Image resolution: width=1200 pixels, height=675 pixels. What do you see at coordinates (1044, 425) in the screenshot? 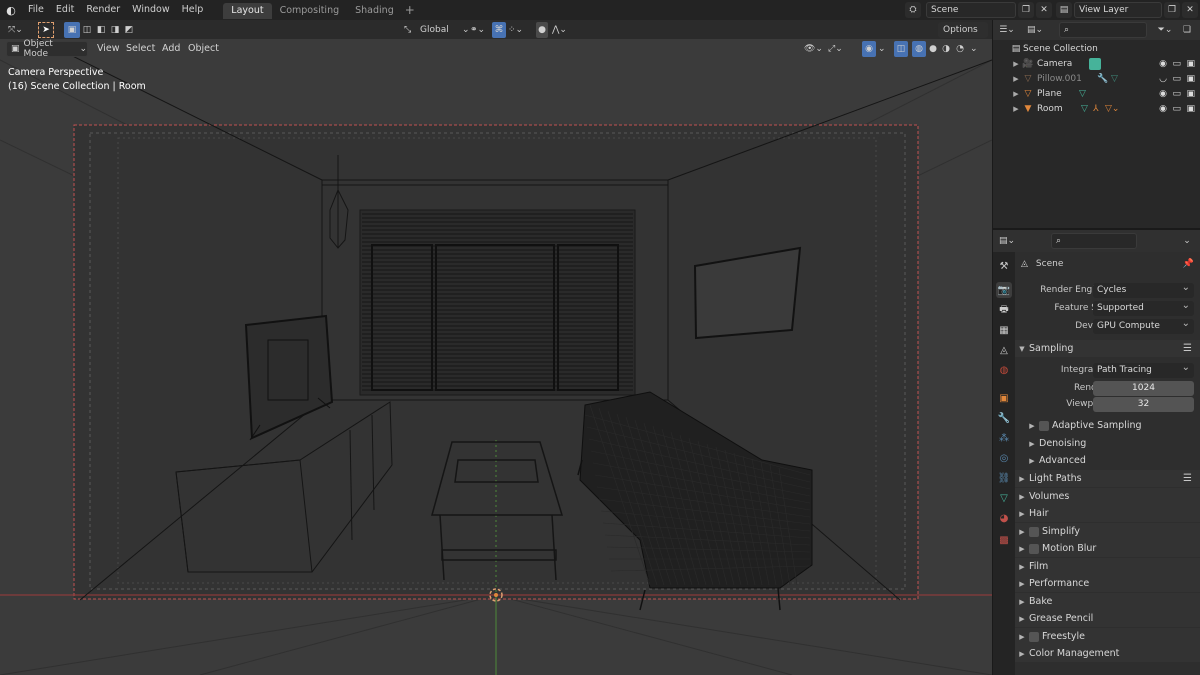
I see `adaptive-sampling-checkbox` at bounding box center [1044, 425].